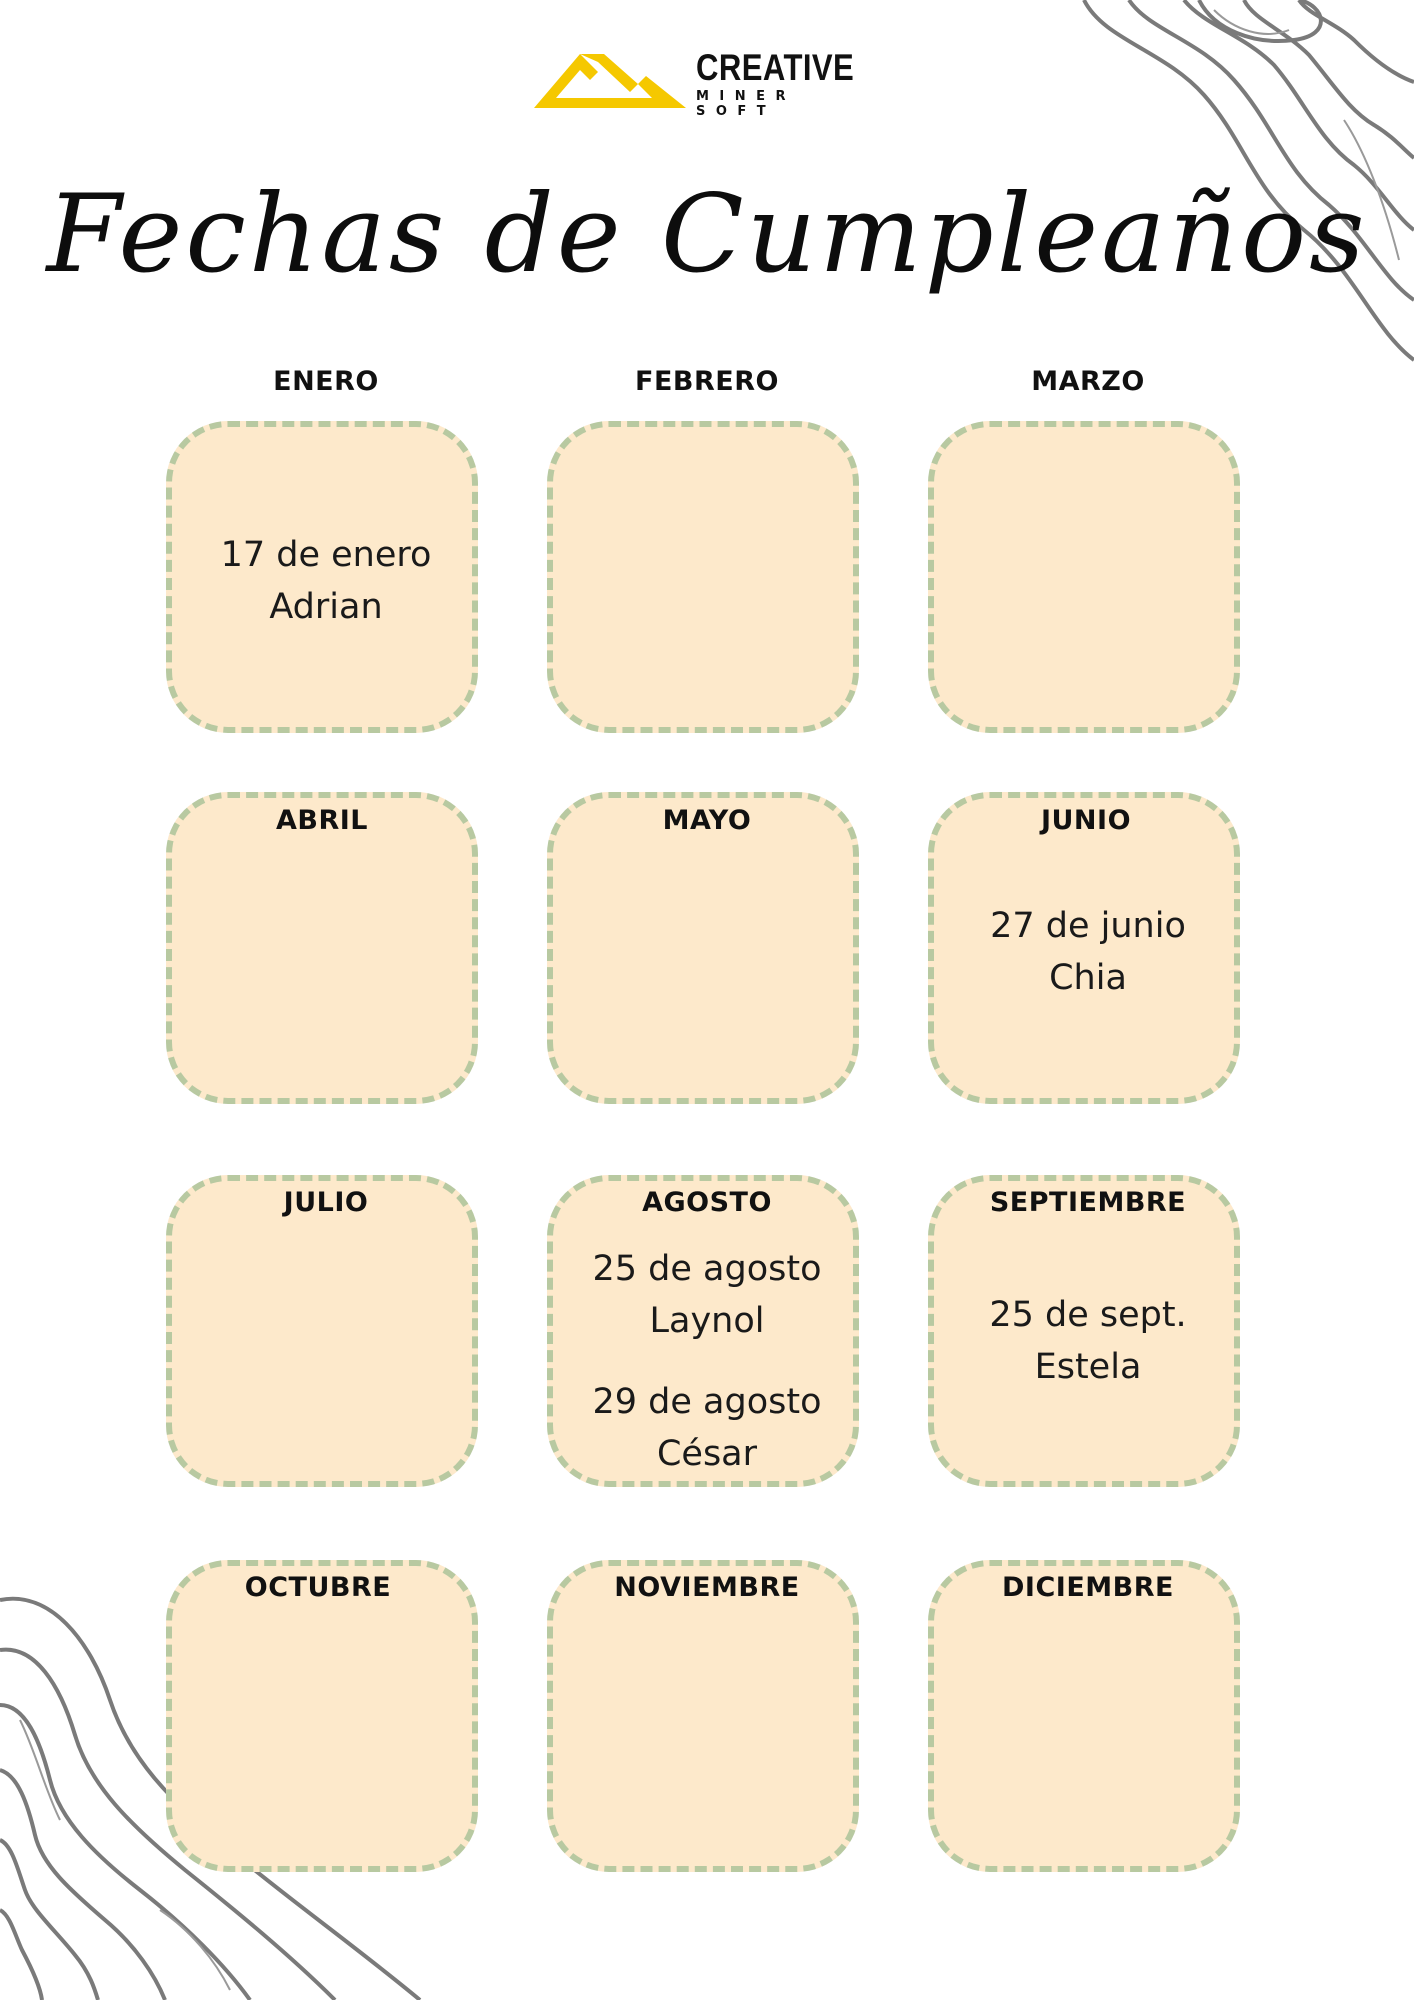 The height and width of the screenshot is (2000, 1414). What do you see at coordinates (610, 81) in the screenshot?
I see `mountain-logo-icon` at bounding box center [610, 81].